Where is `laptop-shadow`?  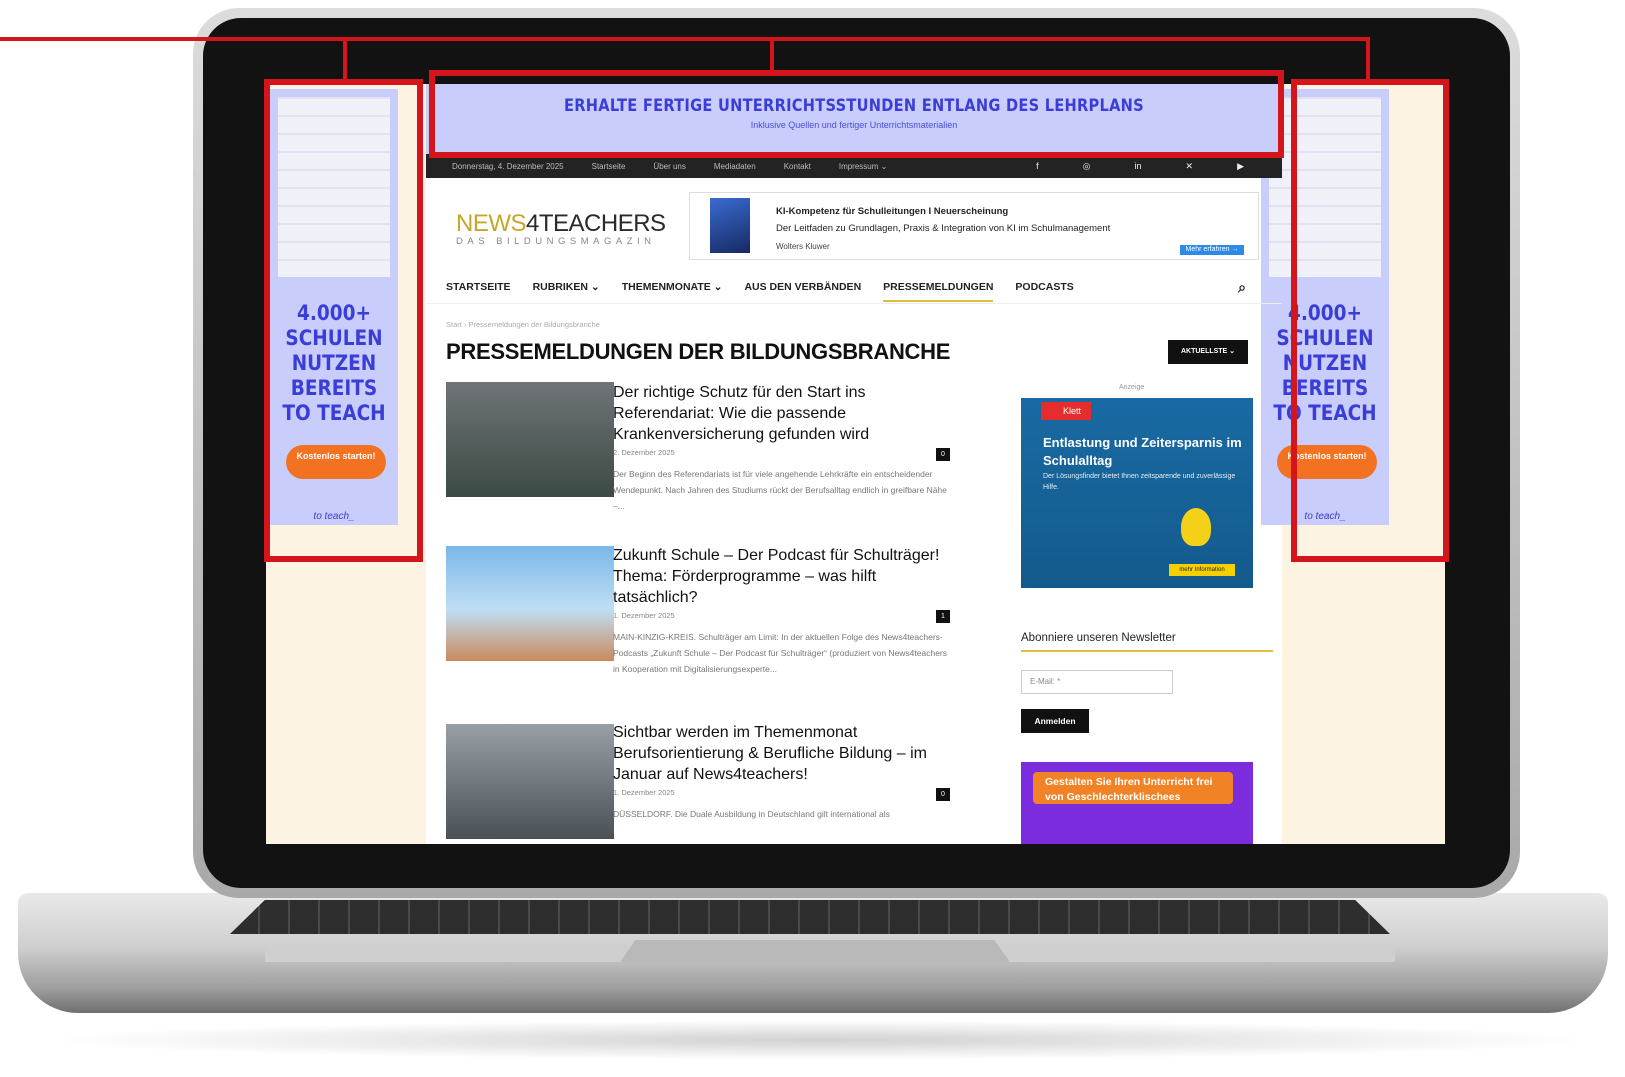
laptop-shadow is located at coordinates (820, 1040).